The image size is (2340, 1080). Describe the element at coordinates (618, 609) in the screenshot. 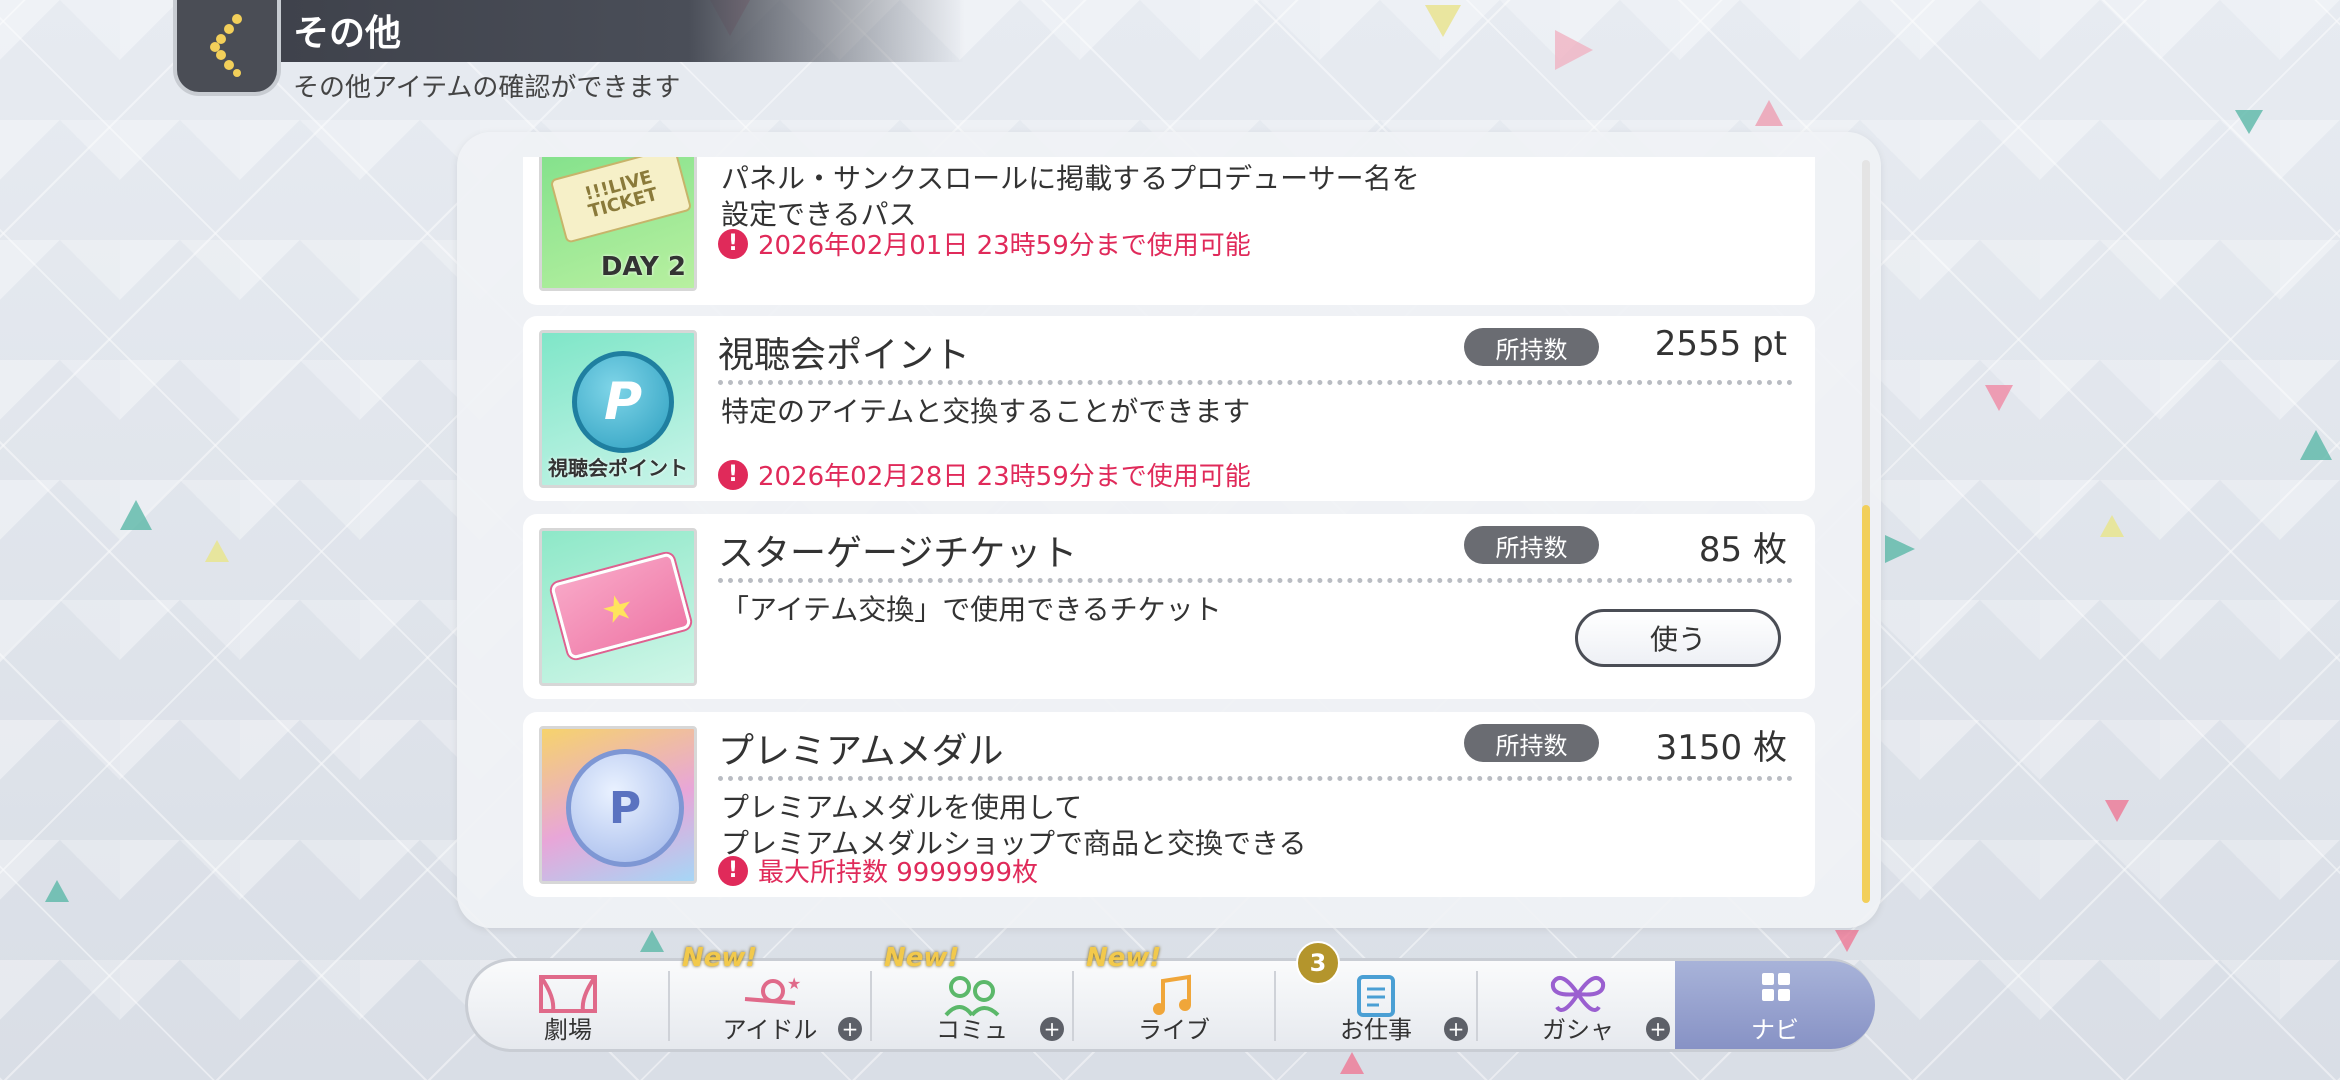

I see `star-icon: ★` at that location.